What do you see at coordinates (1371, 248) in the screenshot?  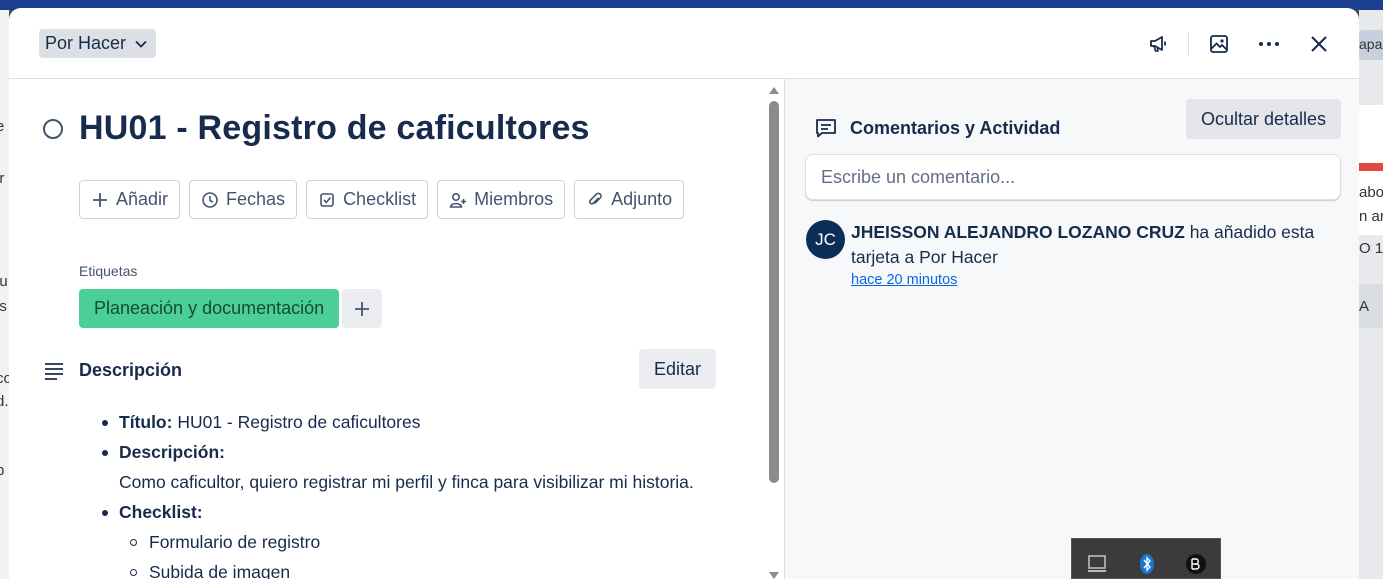 I see `bg-text: O 1` at bounding box center [1371, 248].